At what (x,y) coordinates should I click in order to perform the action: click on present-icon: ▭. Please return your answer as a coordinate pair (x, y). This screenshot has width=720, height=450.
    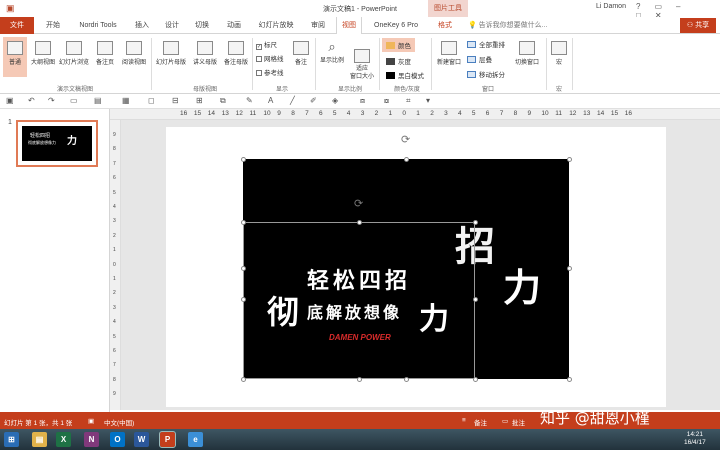
    Looking at the image, I should click on (74, 100).